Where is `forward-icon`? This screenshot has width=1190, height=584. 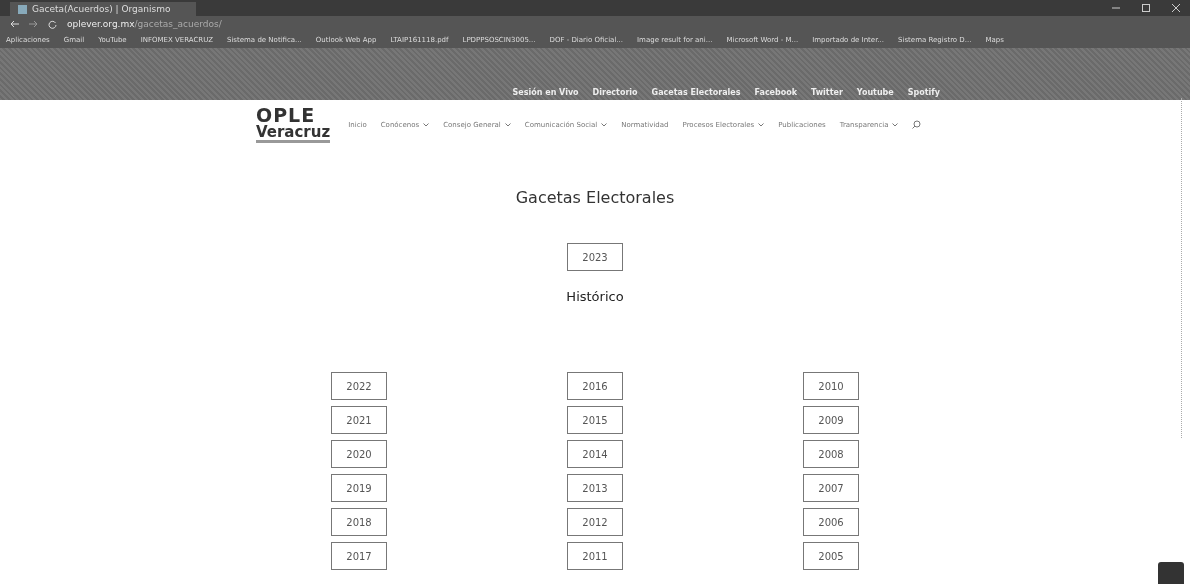 forward-icon is located at coordinates (33, 24).